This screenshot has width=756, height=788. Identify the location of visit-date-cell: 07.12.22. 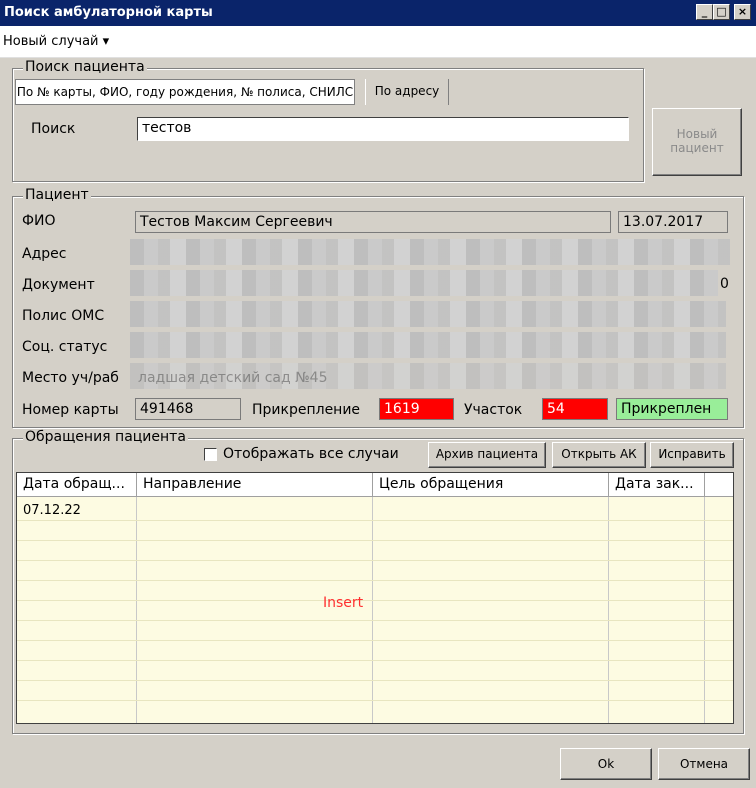
(52, 510).